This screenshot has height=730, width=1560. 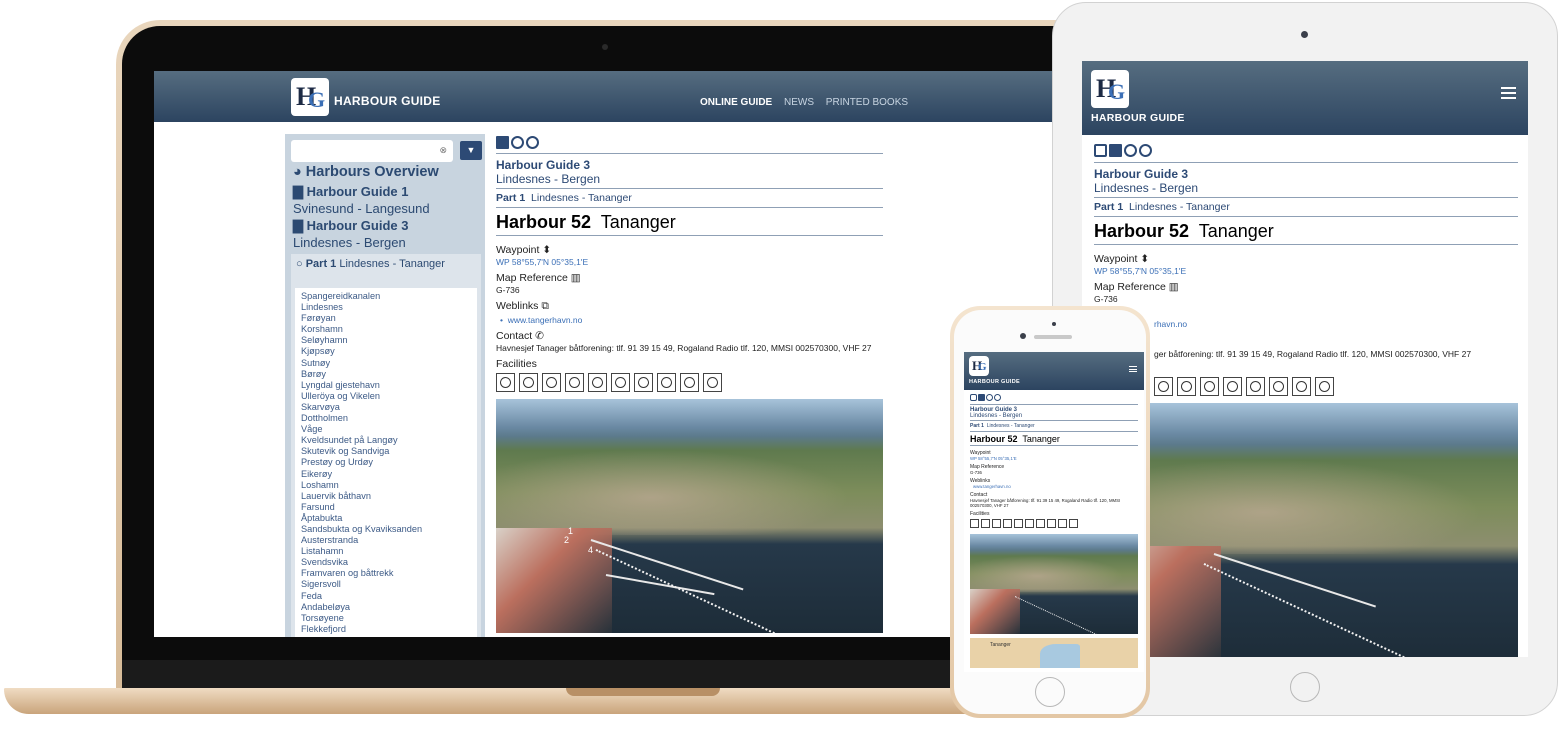 I want to click on map-water, so click(x=1060, y=656).